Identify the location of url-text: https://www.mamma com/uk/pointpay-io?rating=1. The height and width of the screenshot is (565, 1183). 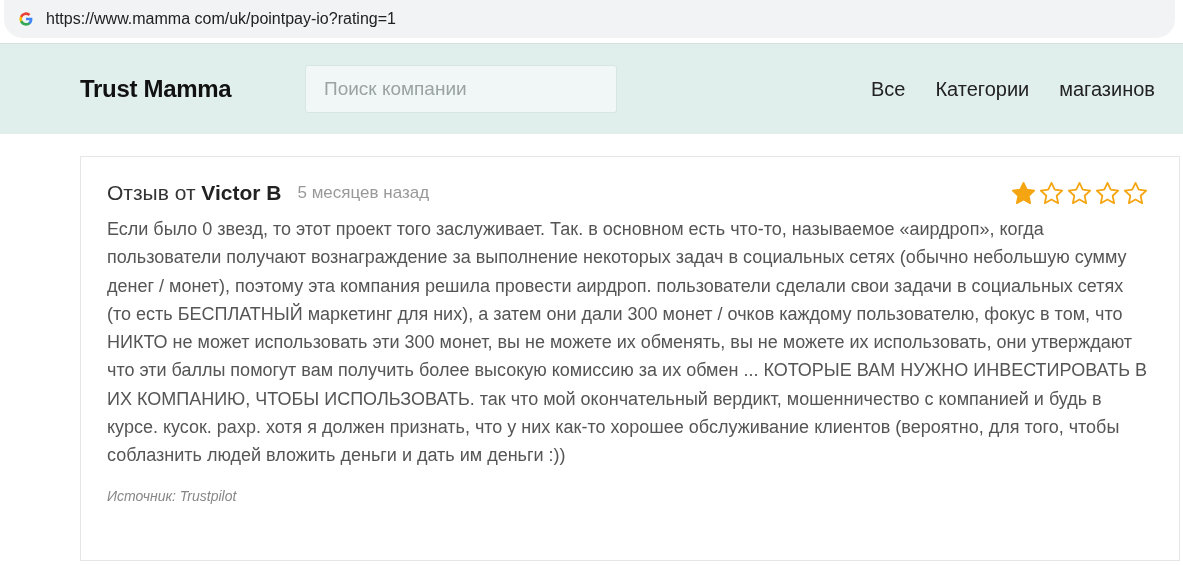
(221, 19).